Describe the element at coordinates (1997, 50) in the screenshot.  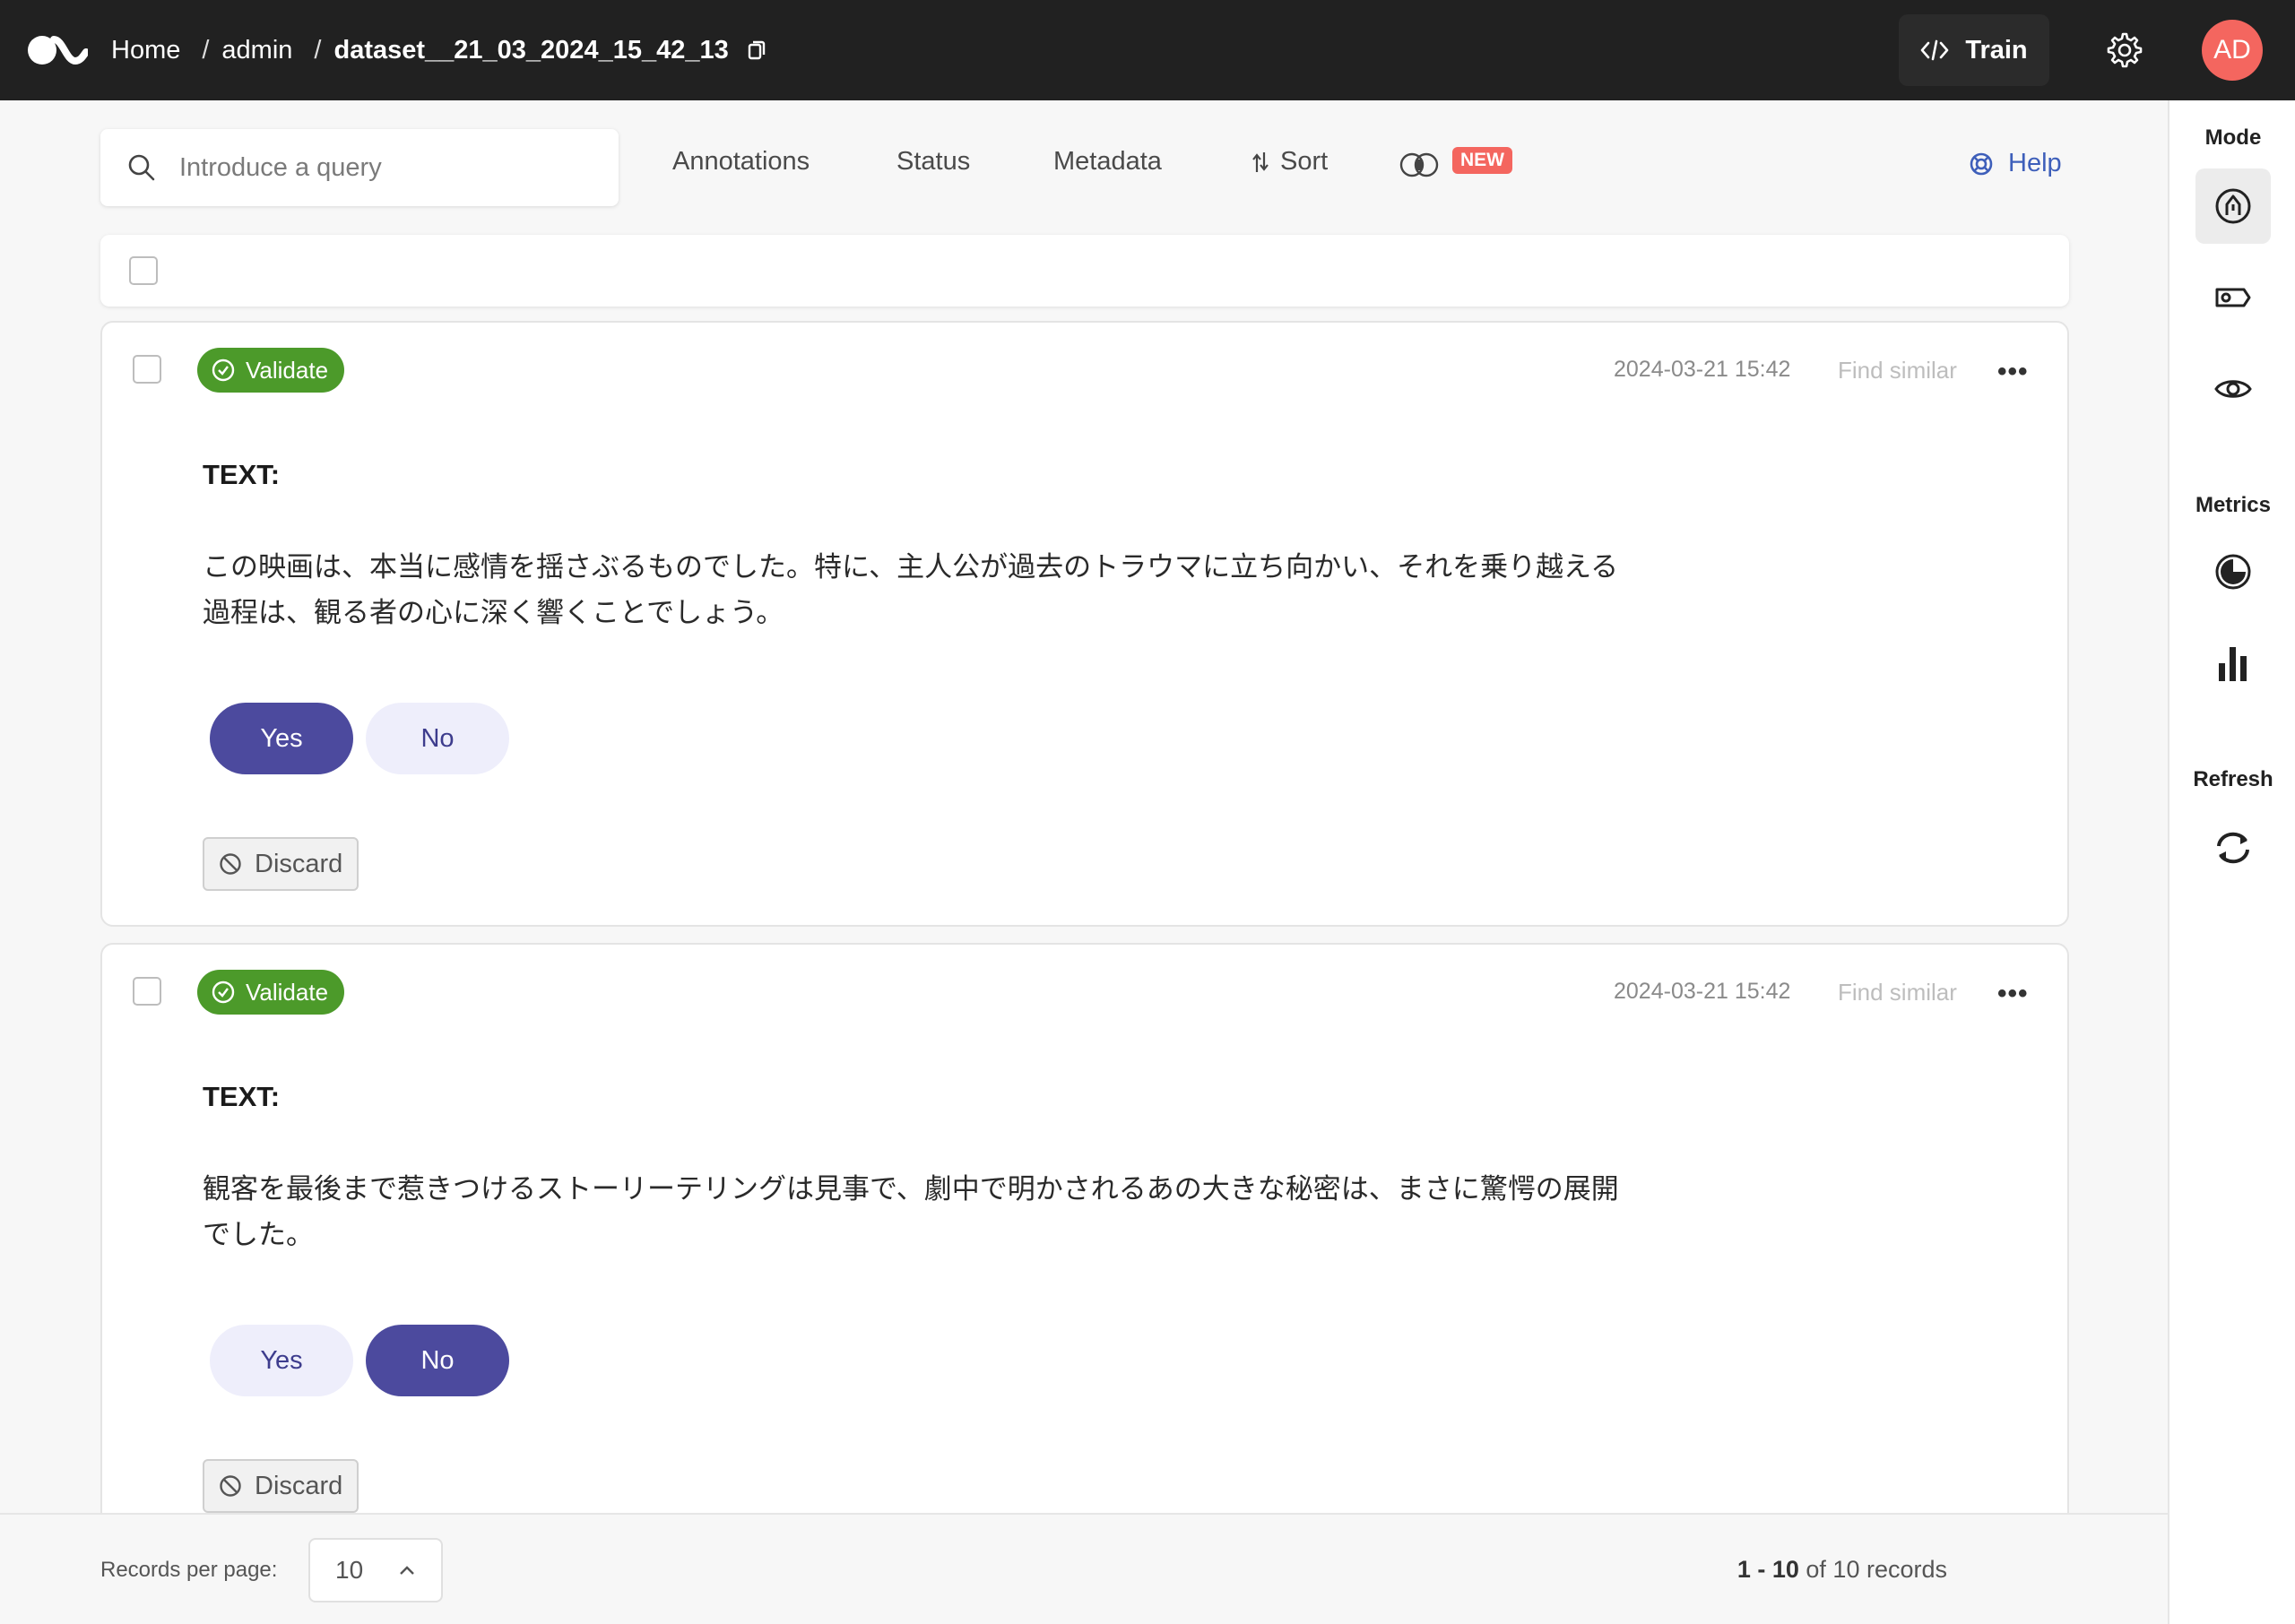
I see `train-label: Train` at that location.